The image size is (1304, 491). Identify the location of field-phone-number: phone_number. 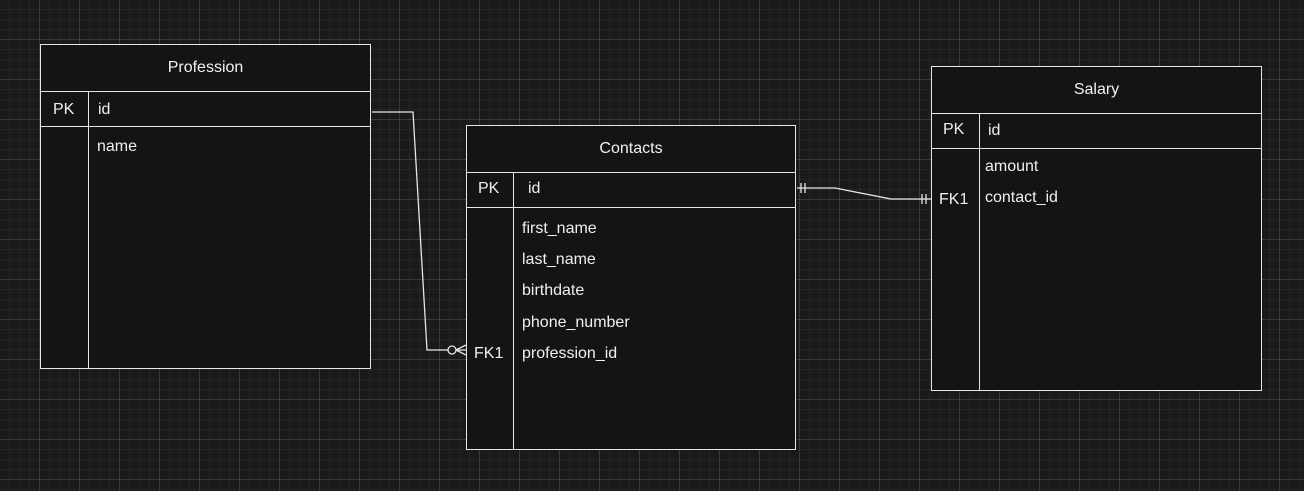
(576, 322).